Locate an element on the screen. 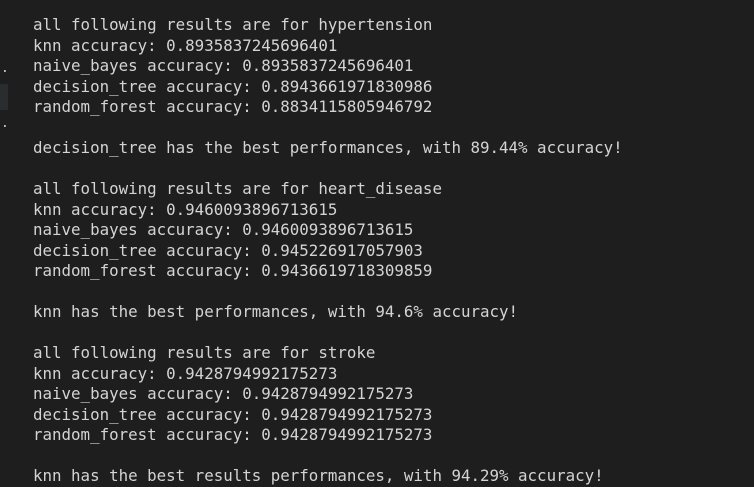 Image resolution: width=754 pixels, height=487 pixels. output-line: naive_bayes accuracy: 0.9460093896713615 is located at coordinates (223, 229).